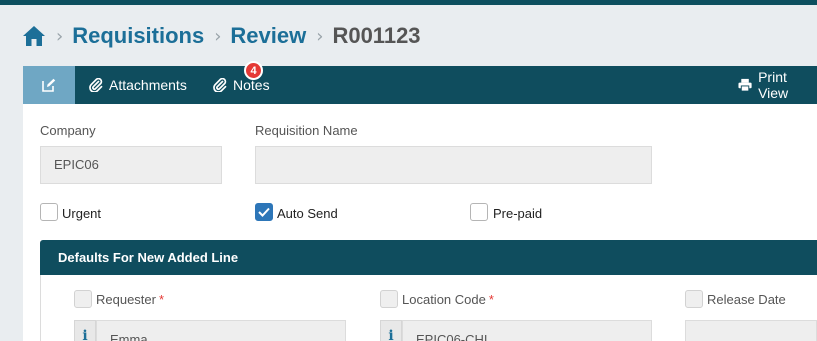 The height and width of the screenshot is (341, 817). What do you see at coordinates (479, 212) in the screenshot?
I see `prepaid-checkbox` at bounding box center [479, 212].